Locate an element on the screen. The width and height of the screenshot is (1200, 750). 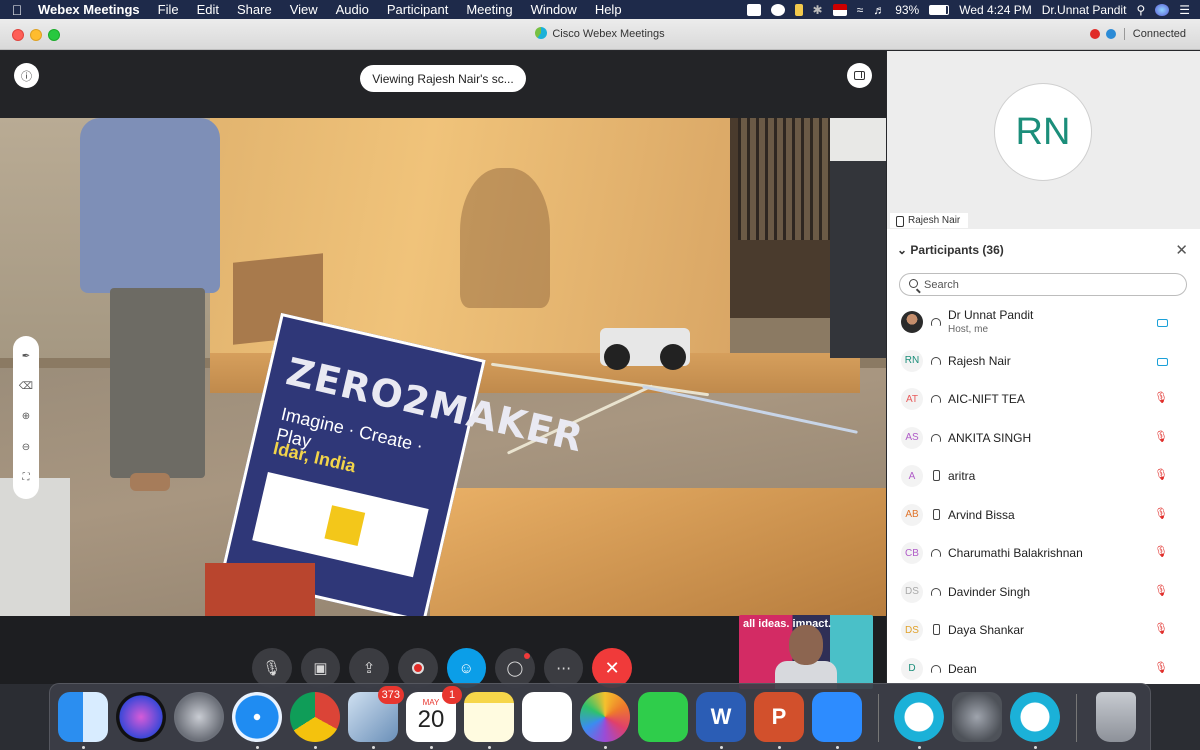
participant-row: CB Charumathi Balakrishnan 🎙 is located at coordinates (1043, 554).